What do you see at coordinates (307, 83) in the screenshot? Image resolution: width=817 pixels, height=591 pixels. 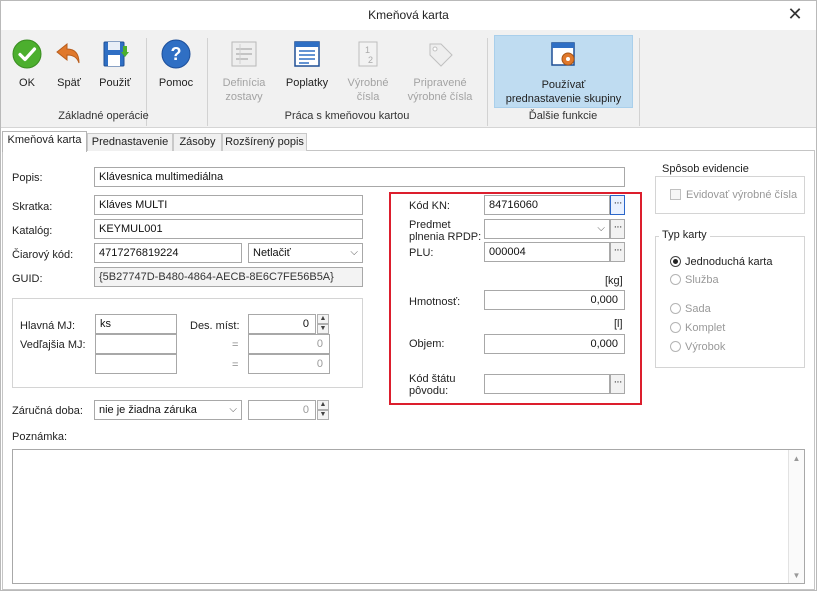 I see `fees-label: Poplatky` at bounding box center [307, 83].